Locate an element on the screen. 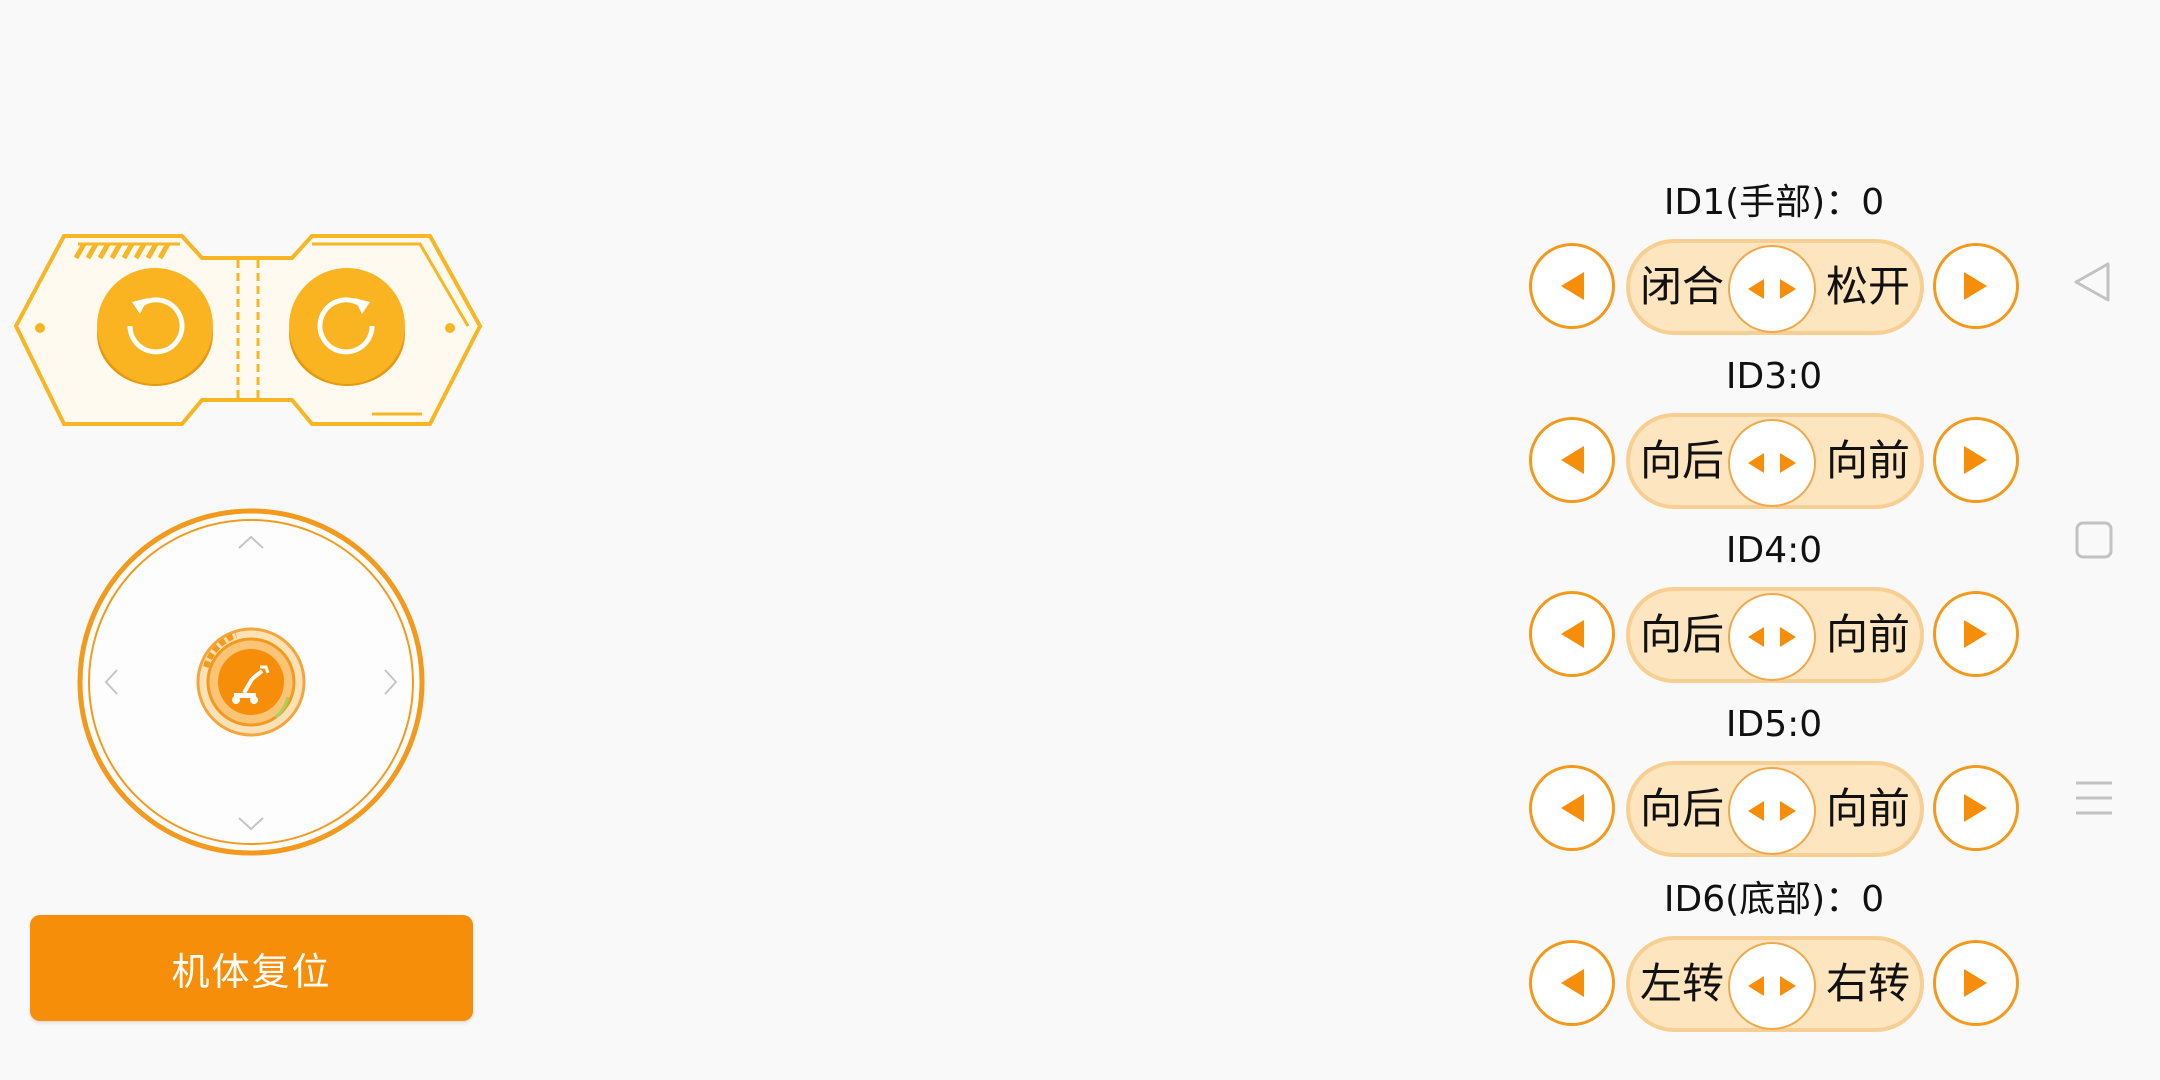  servo-id1-control: 闭合 松开 is located at coordinates (1776, 287).